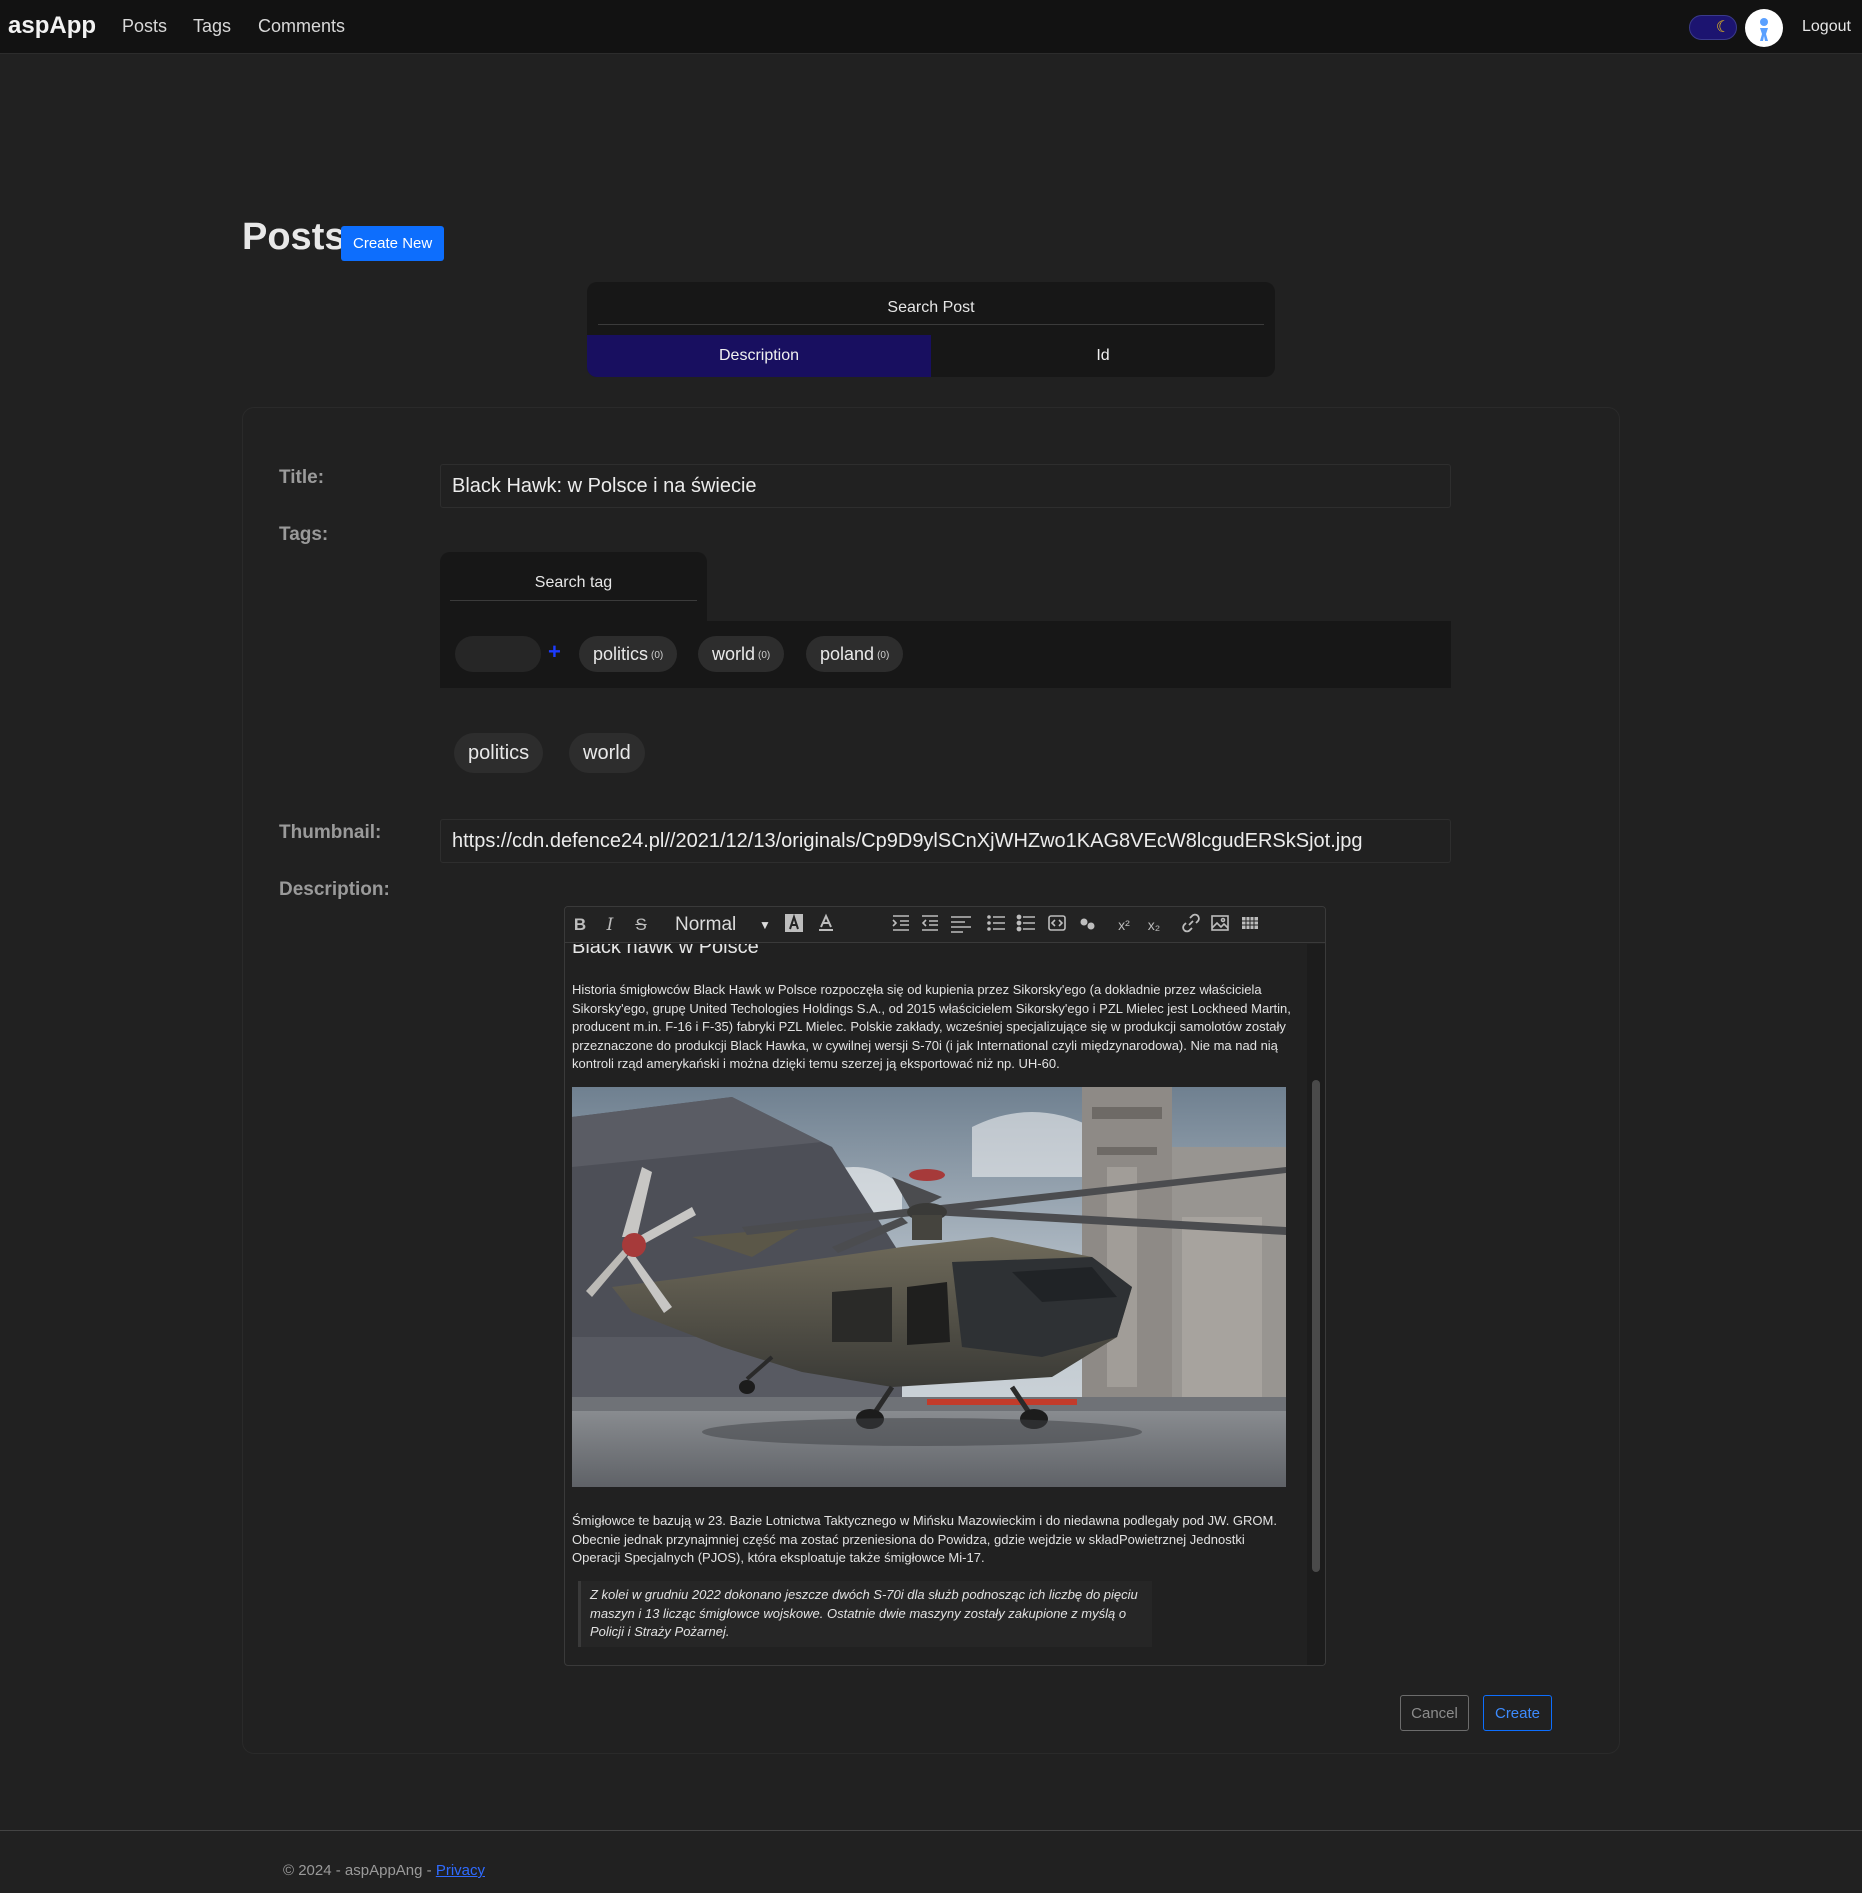  What do you see at coordinates (794, 925) in the screenshot?
I see `background-color-icon` at bounding box center [794, 925].